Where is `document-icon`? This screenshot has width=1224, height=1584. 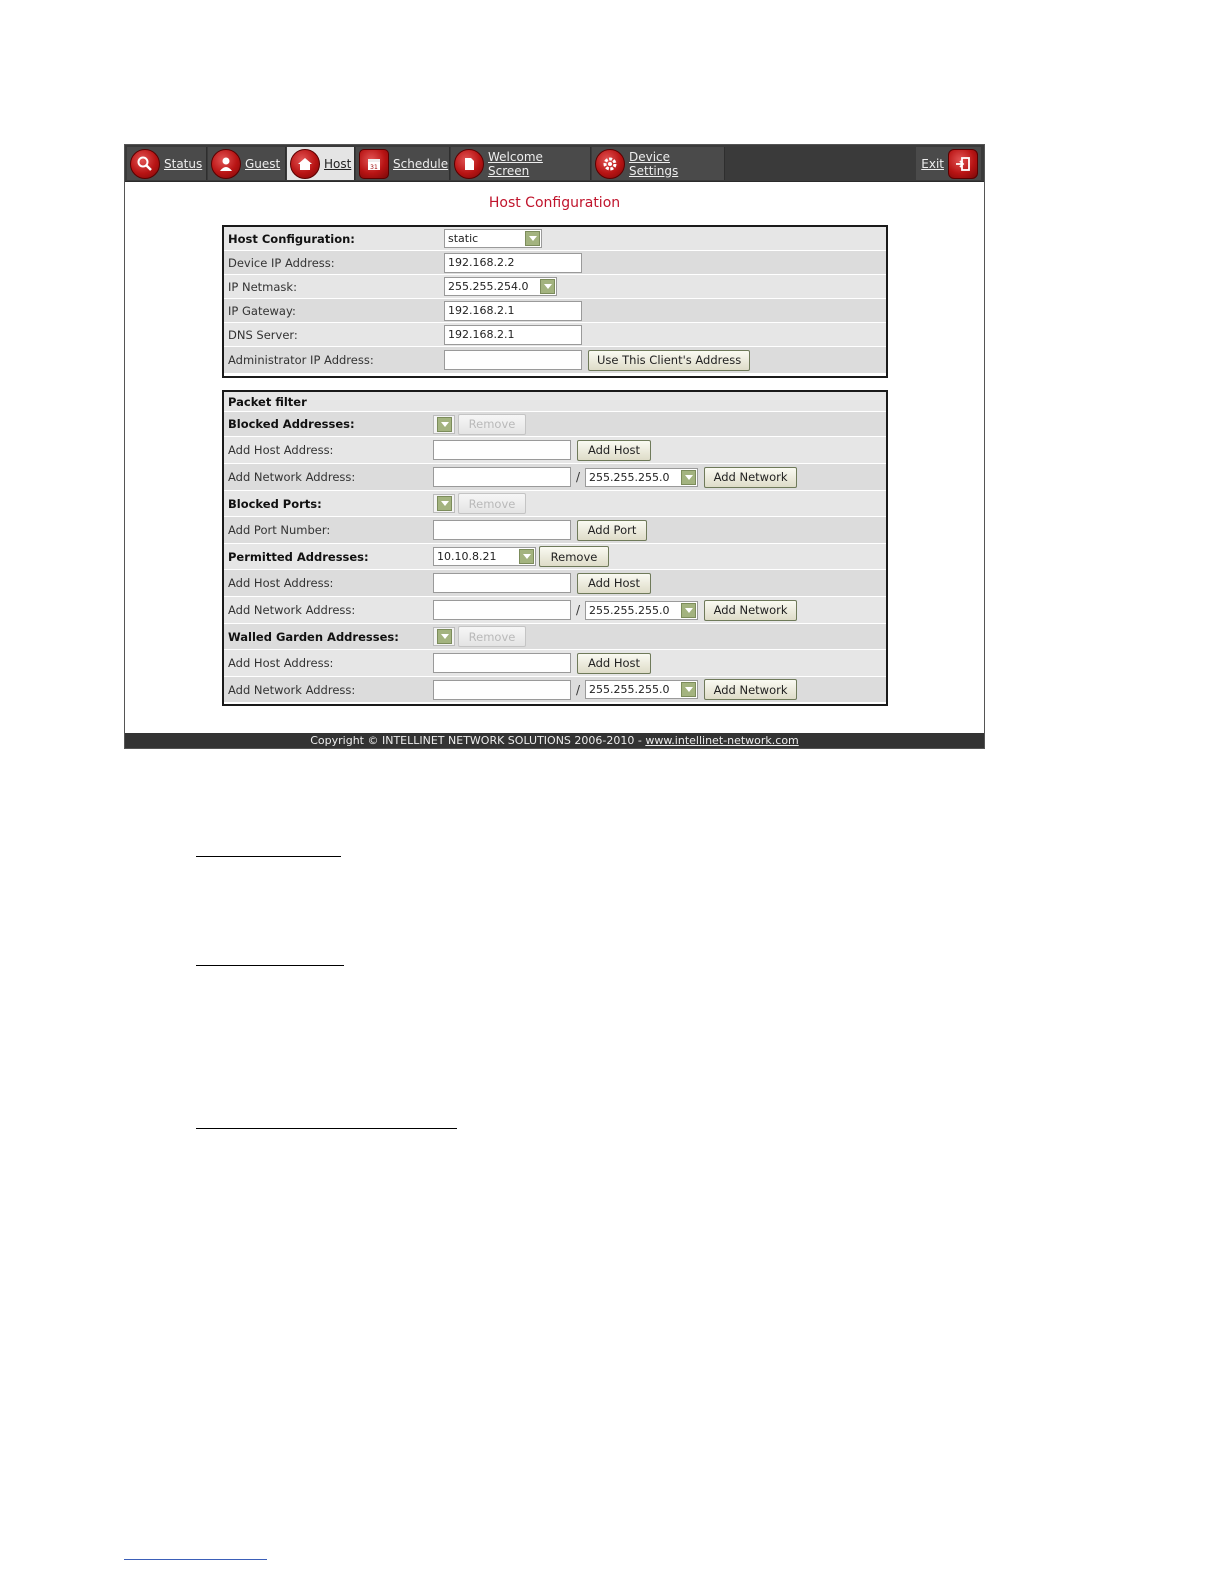 document-icon is located at coordinates (469, 163).